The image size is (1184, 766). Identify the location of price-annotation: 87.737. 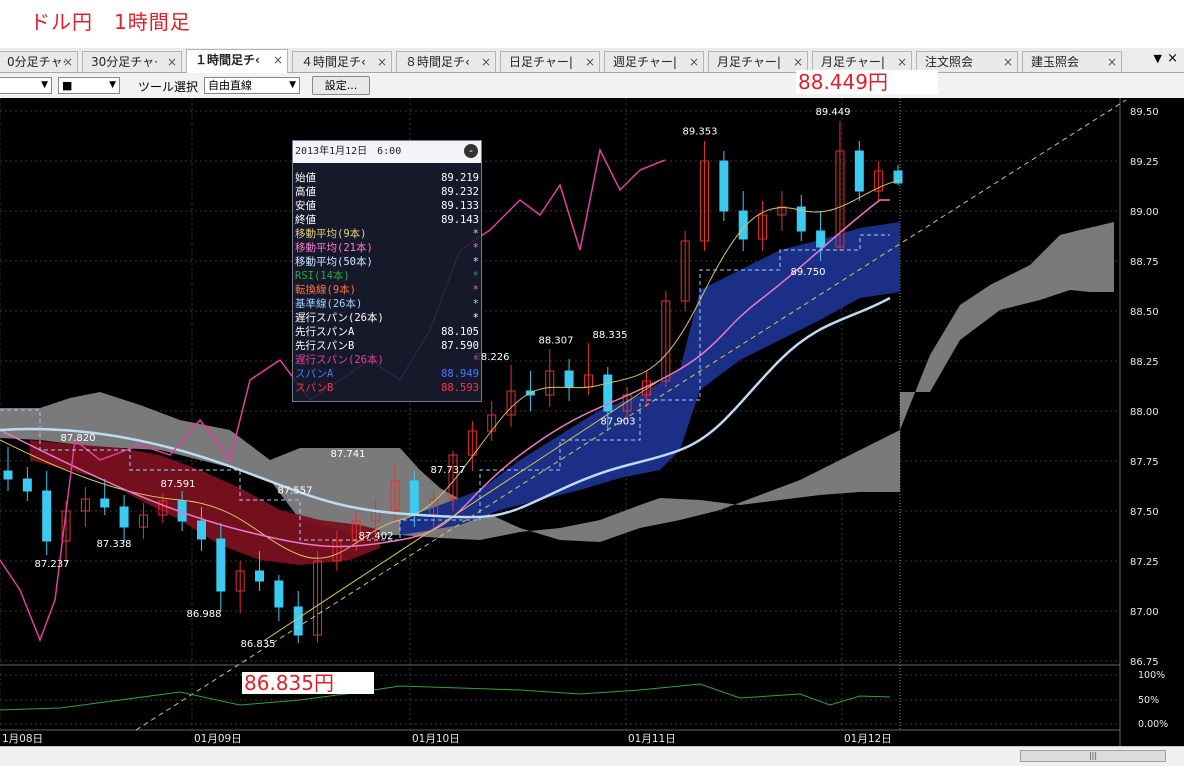
(448, 470).